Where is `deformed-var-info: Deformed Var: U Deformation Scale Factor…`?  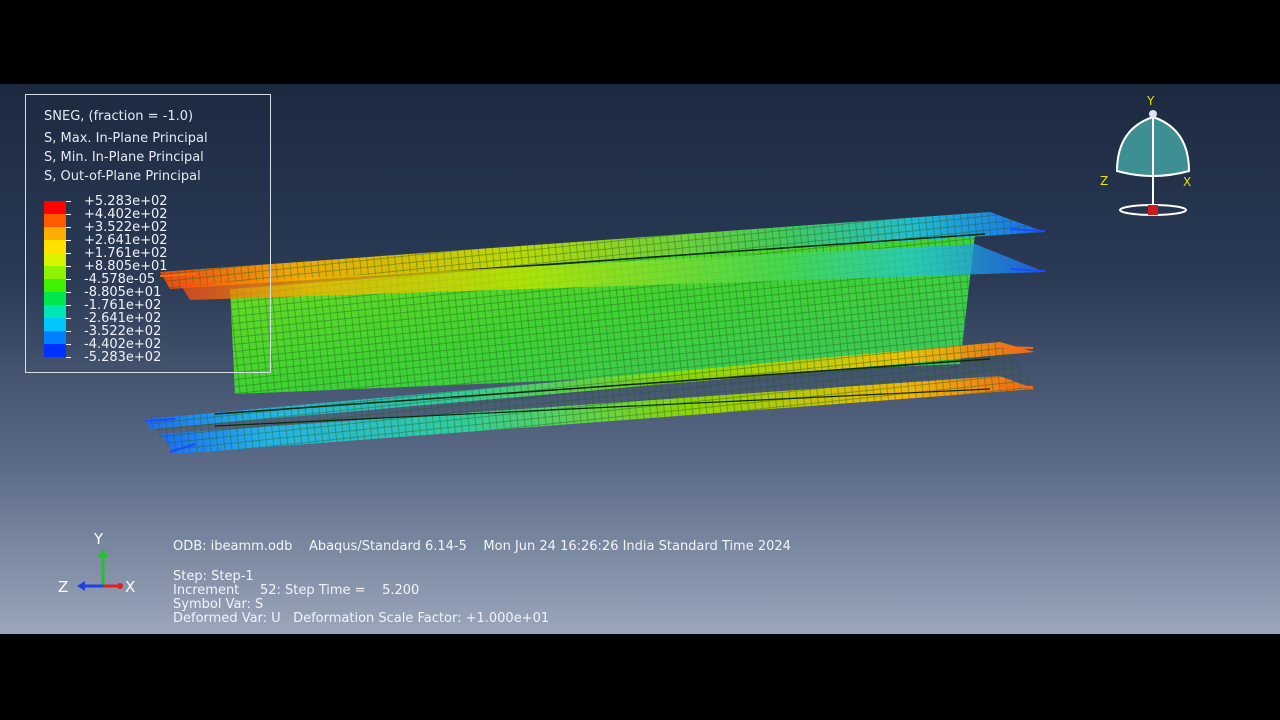
deformed-var-info: Deformed Var: U Deformation Scale Factor… is located at coordinates (361, 618).